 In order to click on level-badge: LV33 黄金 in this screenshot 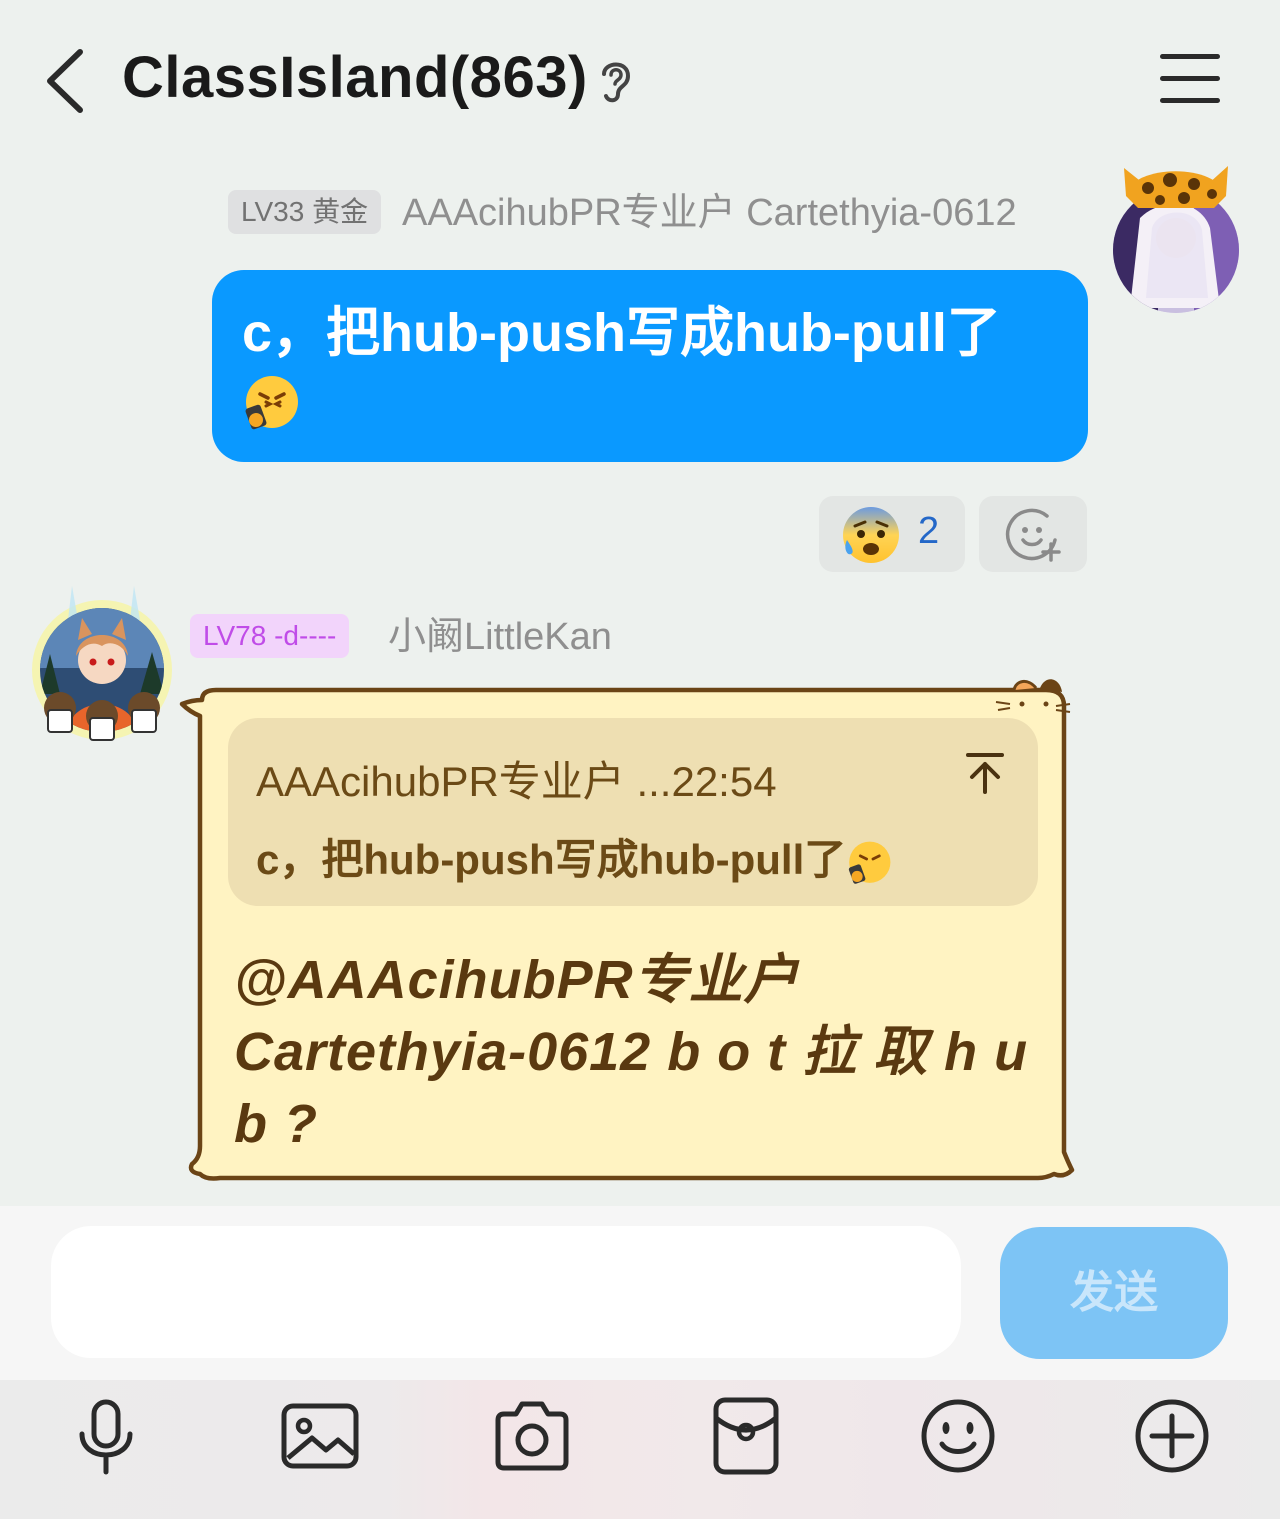, I will do `click(305, 212)`.